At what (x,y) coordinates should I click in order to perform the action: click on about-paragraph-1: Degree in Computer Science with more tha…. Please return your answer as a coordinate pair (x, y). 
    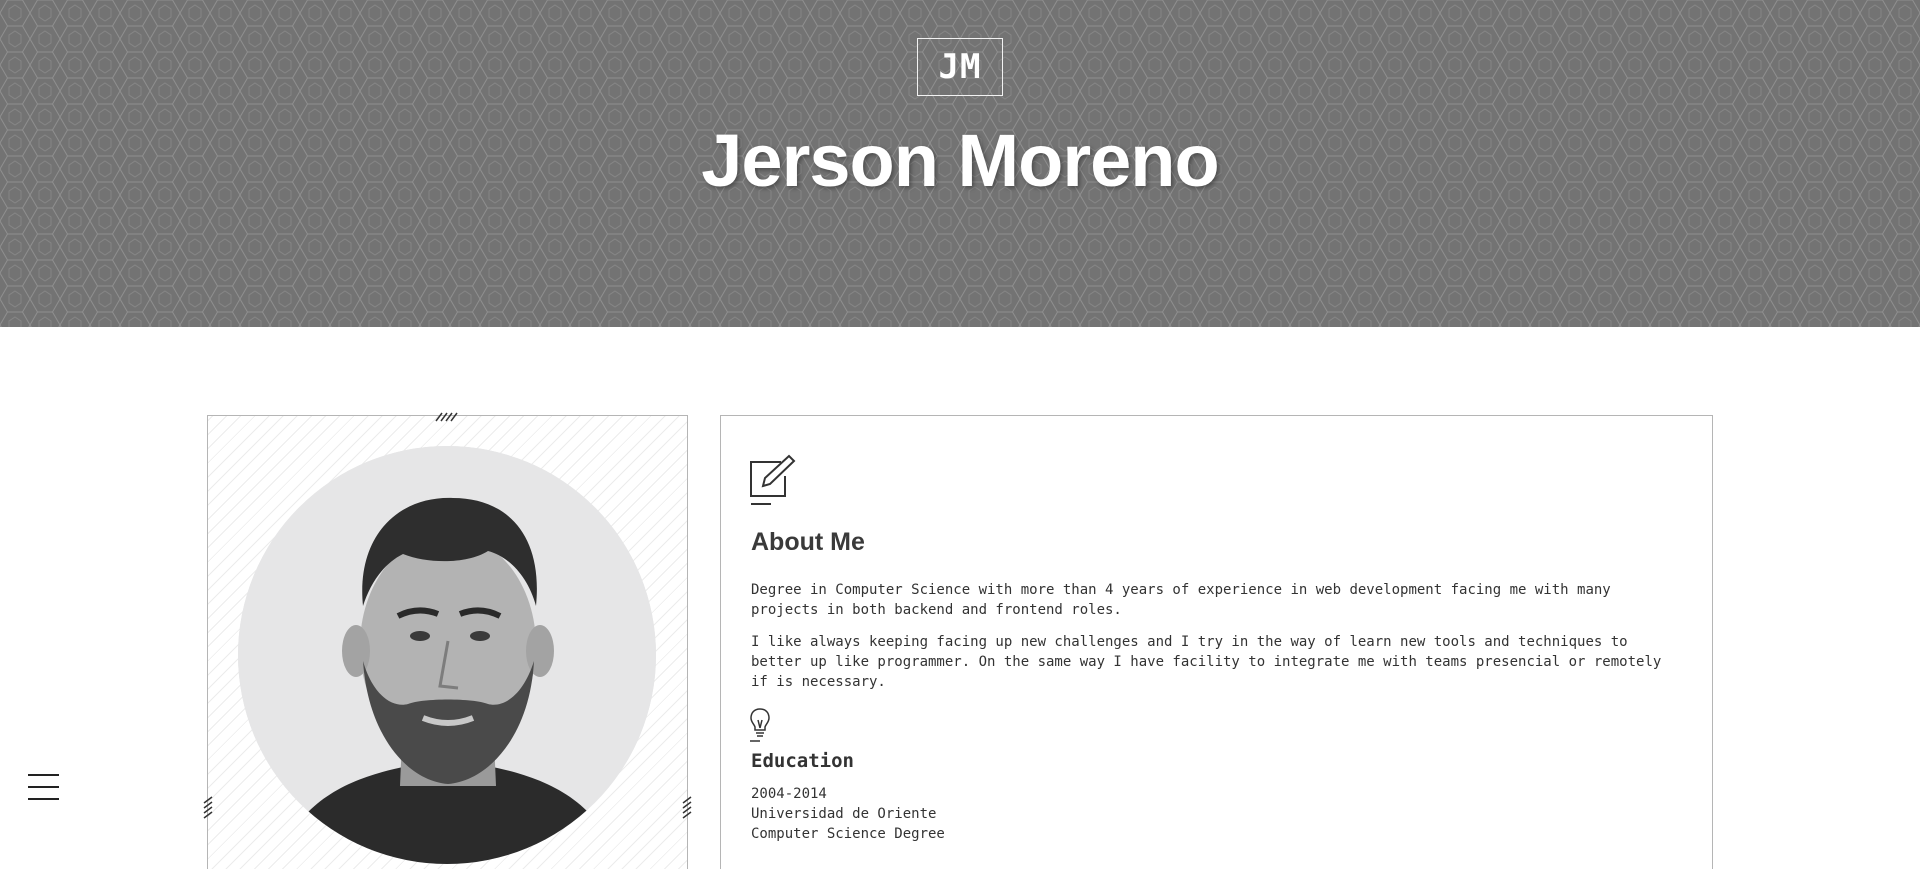
    Looking at the image, I should click on (1181, 600).